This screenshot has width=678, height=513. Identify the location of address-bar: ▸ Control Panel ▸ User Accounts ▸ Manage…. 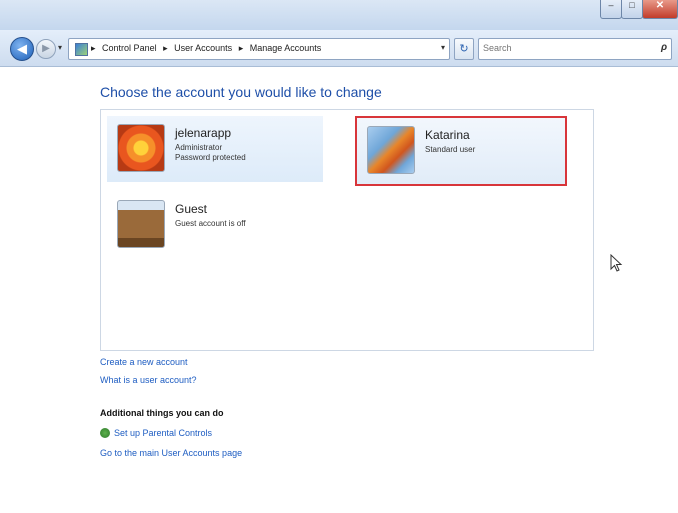
(259, 49).